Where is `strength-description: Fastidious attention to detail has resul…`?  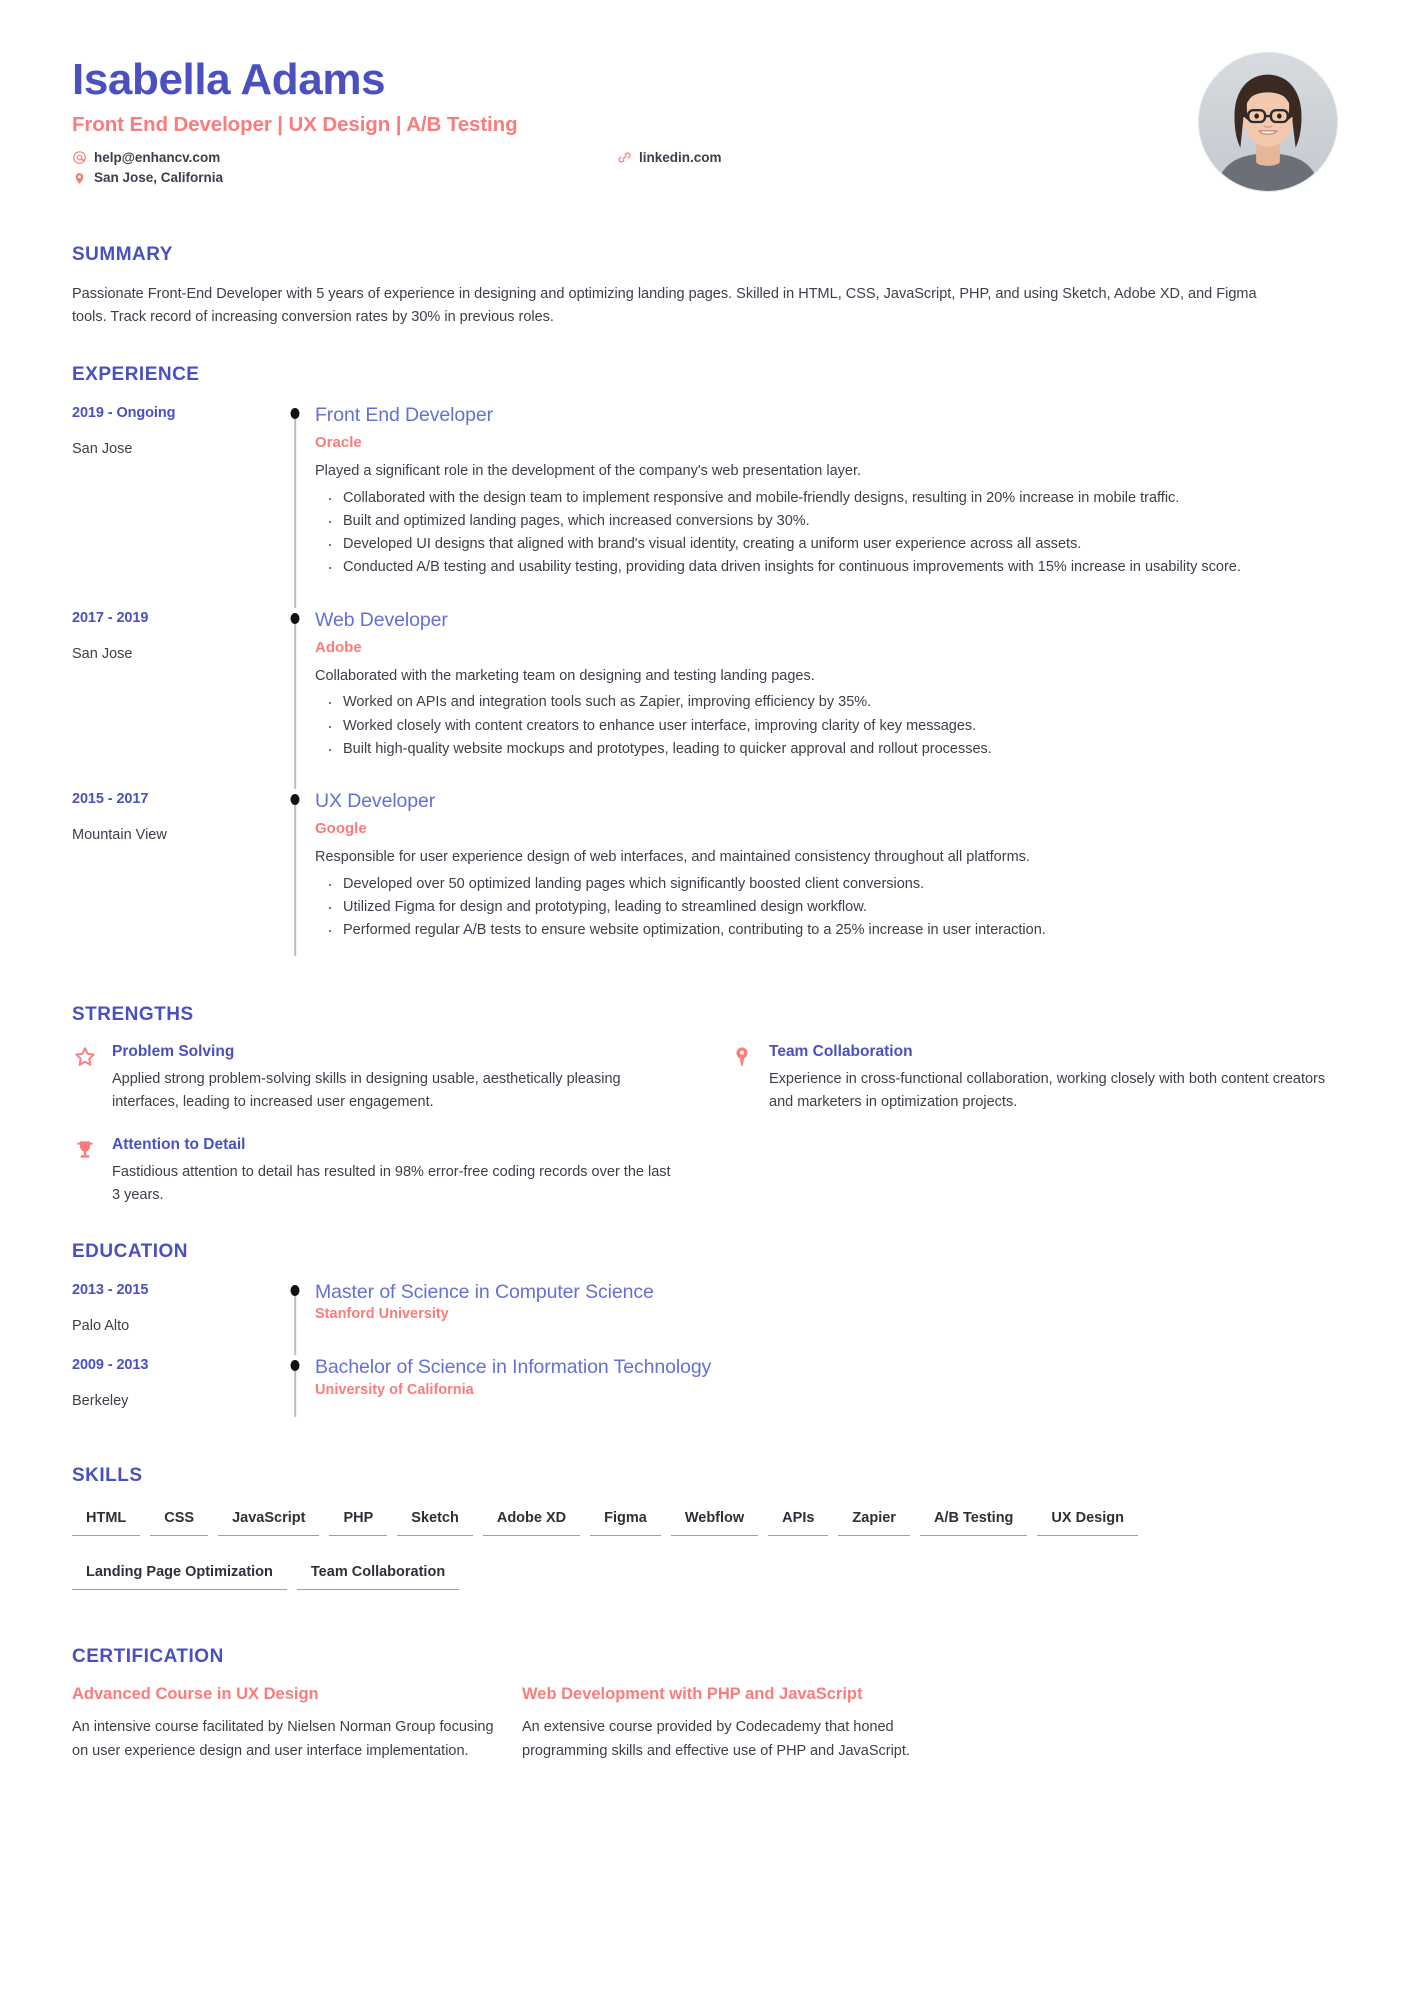 strength-description: Fastidious attention to detail has resul… is located at coordinates (391, 1183).